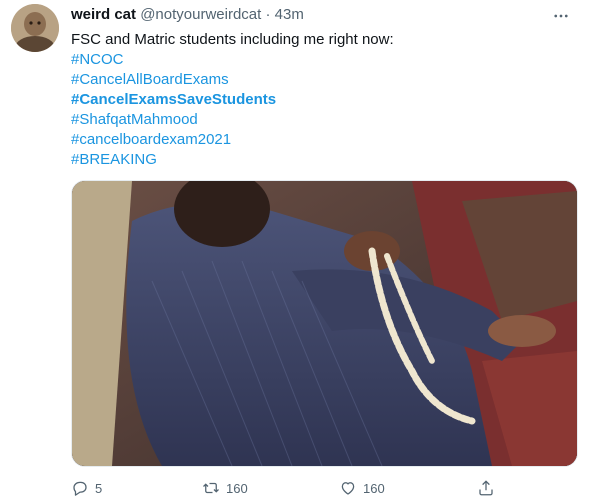  I want to click on heart-icon, so click(348, 488).